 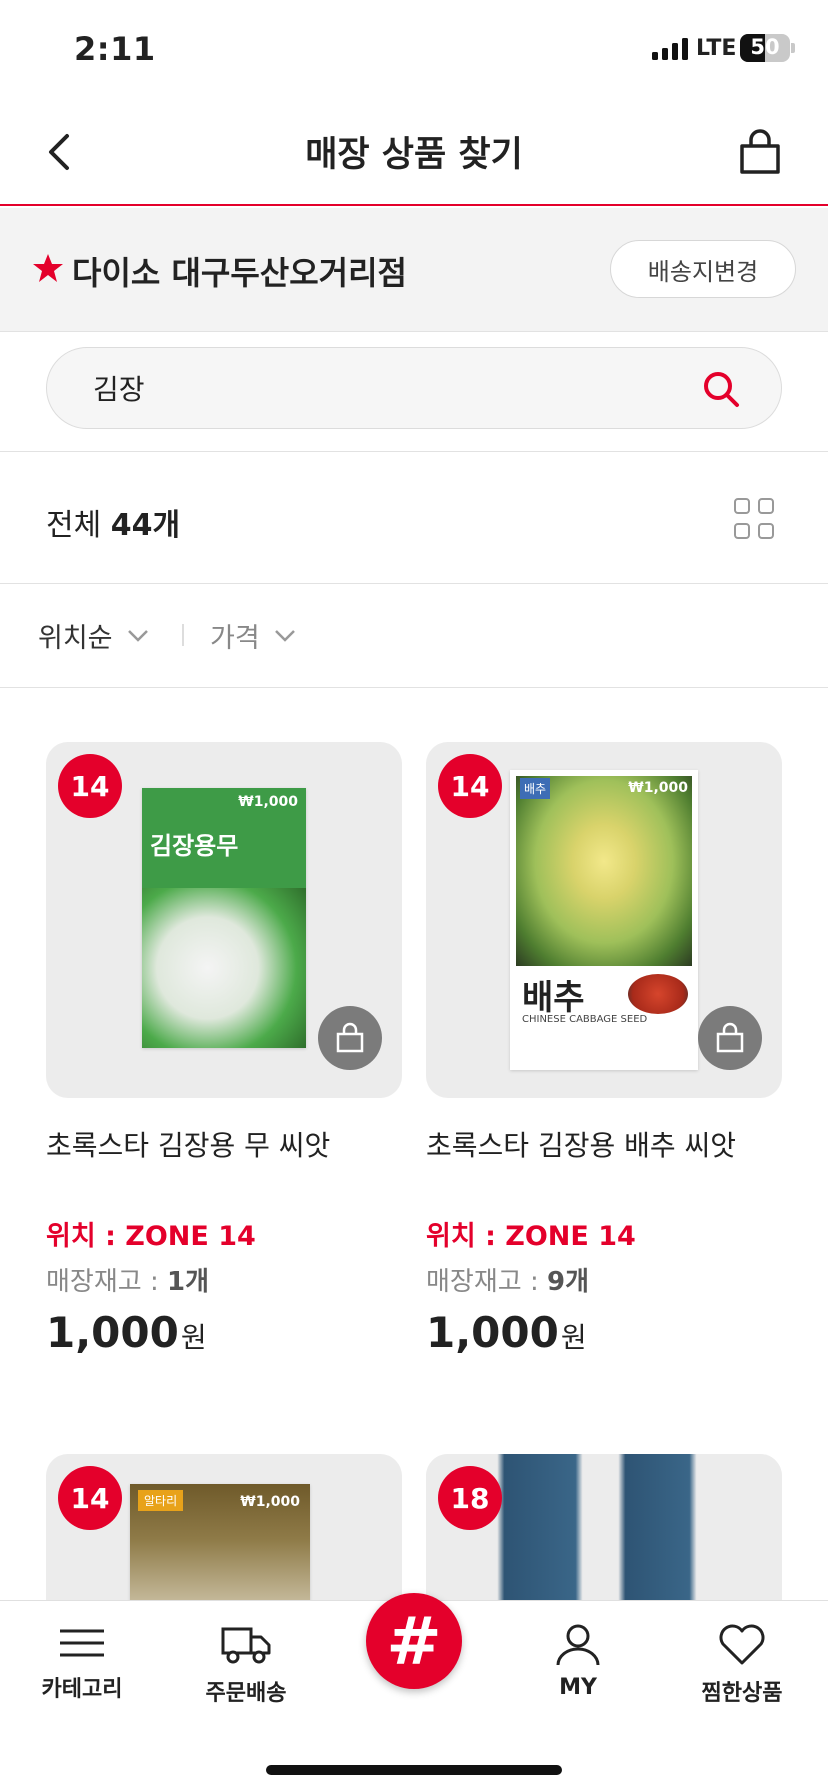 I want to click on zone-badge: 18, so click(x=470, y=1498).